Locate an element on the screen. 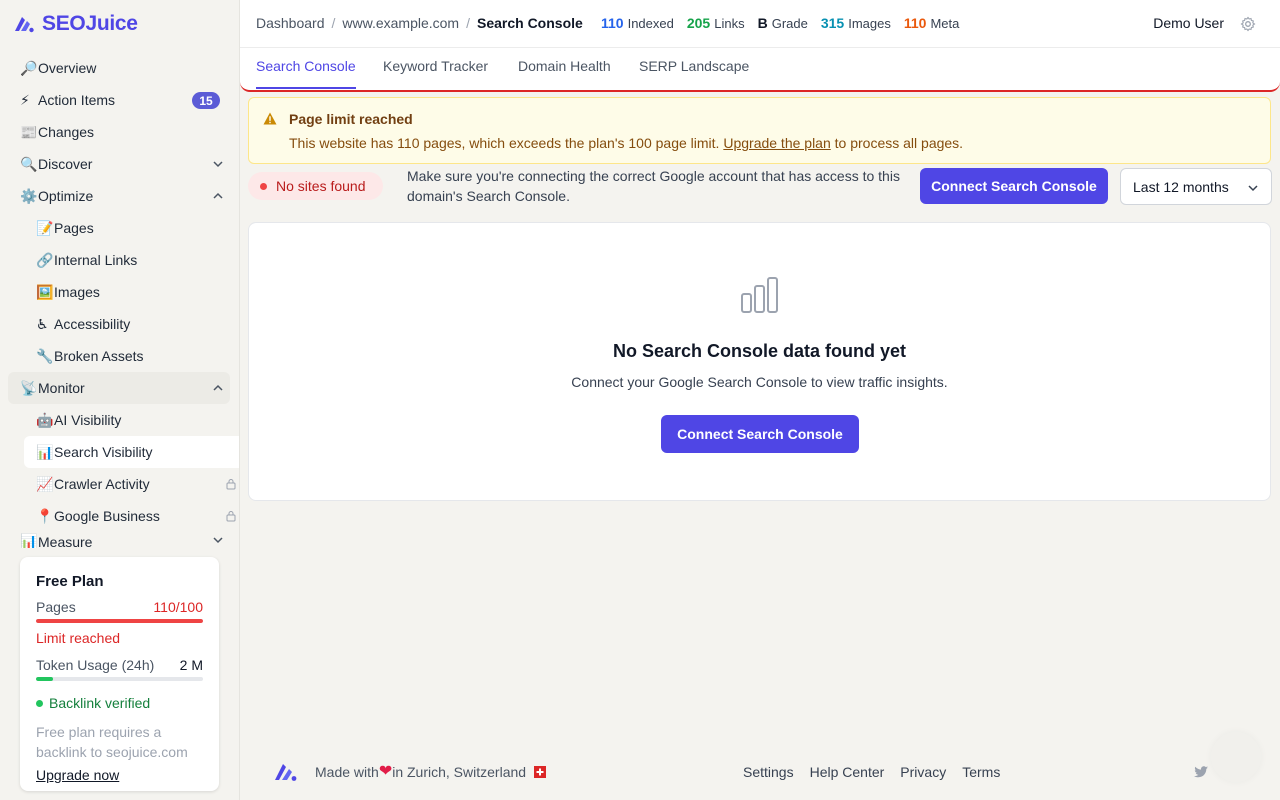 The image size is (1280, 800). sidebar-item-accessibility: ♿ Accessibility is located at coordinates (123, 324).